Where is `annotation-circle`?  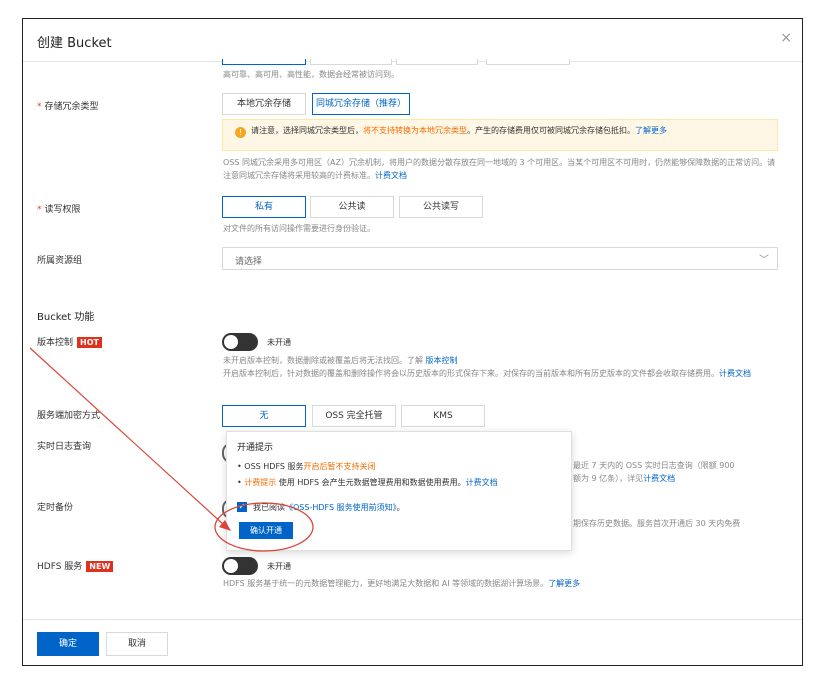
annotation-circle is located at coordinates (264, 527).